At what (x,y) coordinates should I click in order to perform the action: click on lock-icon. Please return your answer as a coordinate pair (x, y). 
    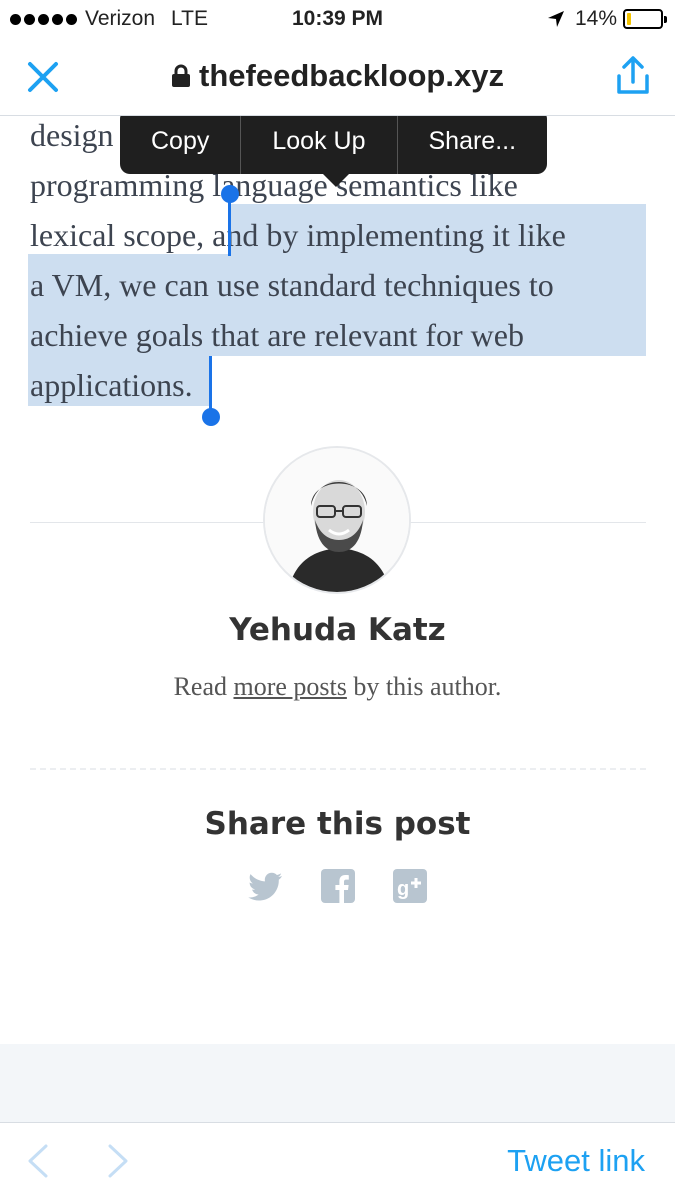
    Looking at the image, I should click on (181, 75).